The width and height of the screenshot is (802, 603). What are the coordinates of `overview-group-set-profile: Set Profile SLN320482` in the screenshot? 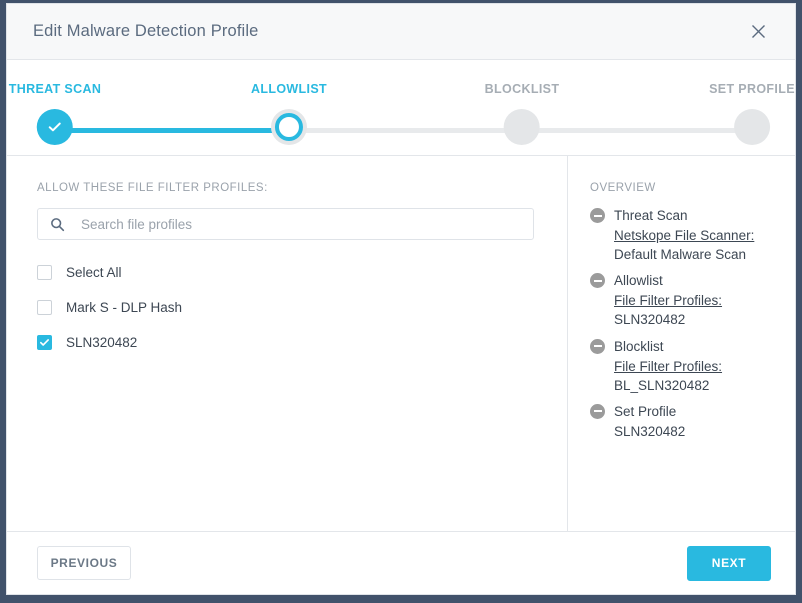 It's located at (683, 422).